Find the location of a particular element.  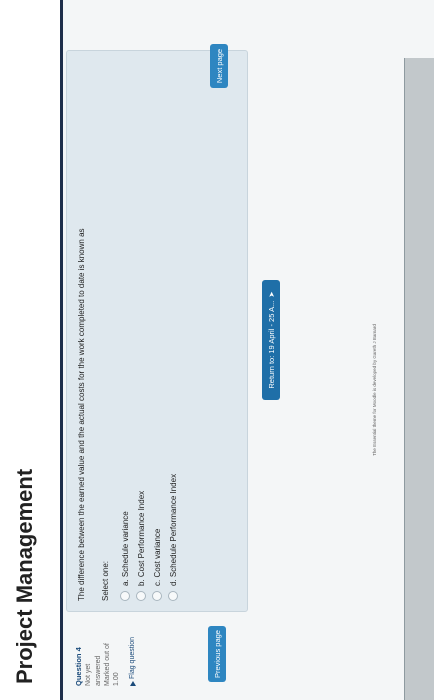

answer-option-b: b. Cost Performance Index is located at coordinates (141, 537).